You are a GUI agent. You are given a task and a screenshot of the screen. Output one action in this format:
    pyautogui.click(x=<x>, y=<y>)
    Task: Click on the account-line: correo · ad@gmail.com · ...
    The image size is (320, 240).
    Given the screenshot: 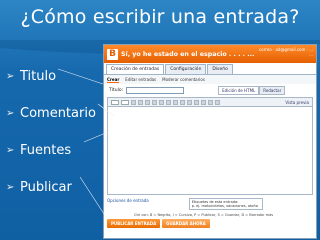 What is the action you would take?
    pyautogui.click(x=285, y=49)
    